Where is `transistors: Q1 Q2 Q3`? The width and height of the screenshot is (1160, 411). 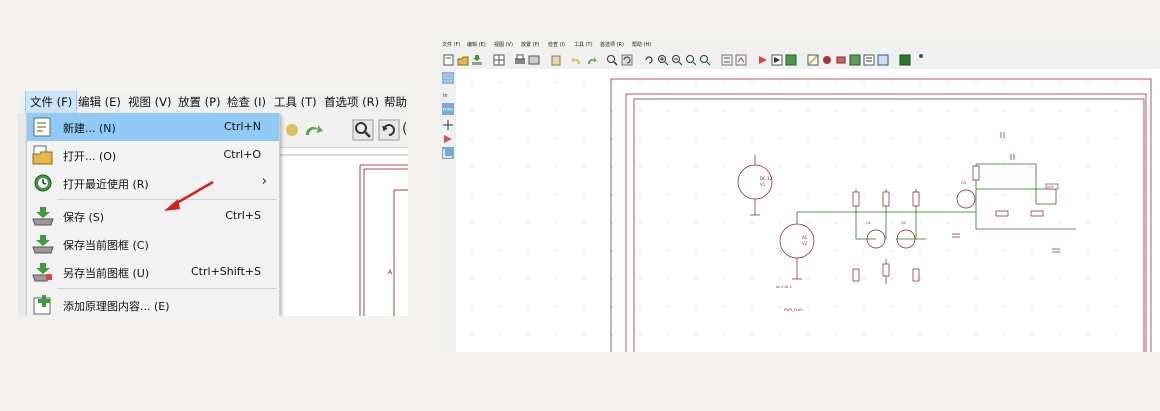
transistors: Q1 Q2 Q3 is located at coordinates (921, 215).